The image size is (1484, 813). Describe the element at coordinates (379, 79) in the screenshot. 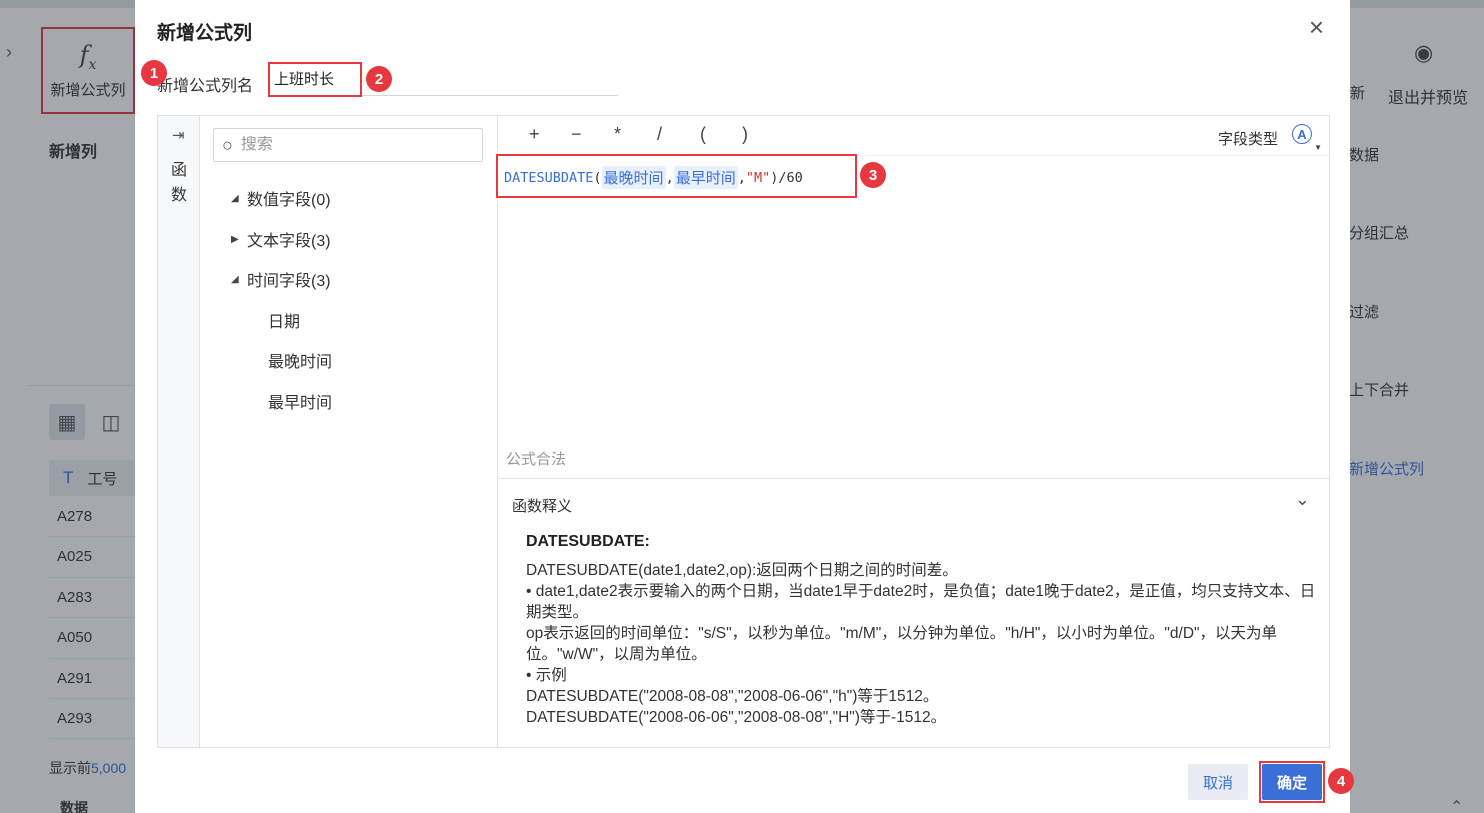

I see `annotation-badge-2: 2` at that location.